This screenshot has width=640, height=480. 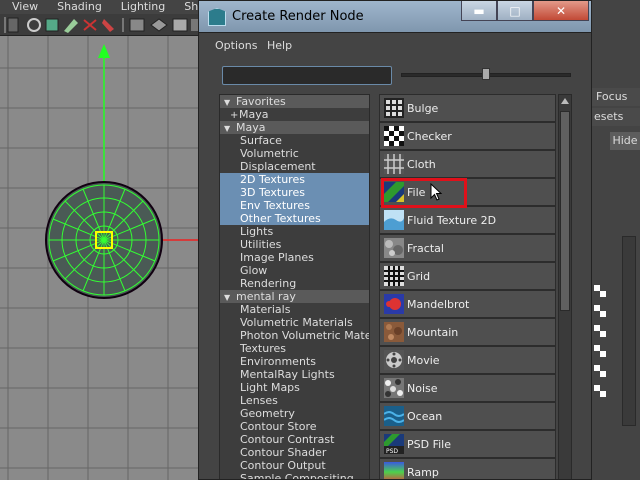 I want to click on tree-item-surface: Surface, so click(x=294, y=140).